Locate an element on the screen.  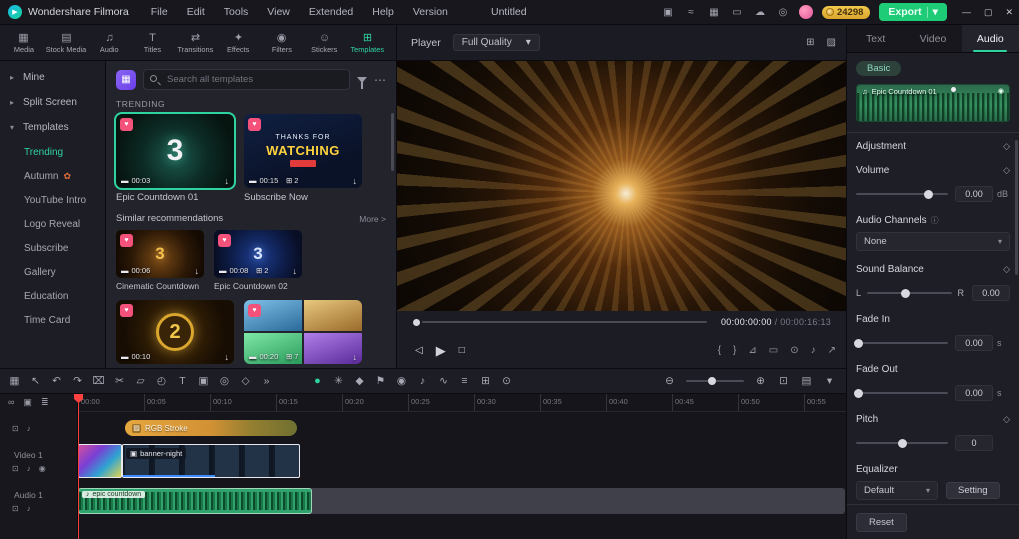
progress-track is located at coordinates (564, 322).